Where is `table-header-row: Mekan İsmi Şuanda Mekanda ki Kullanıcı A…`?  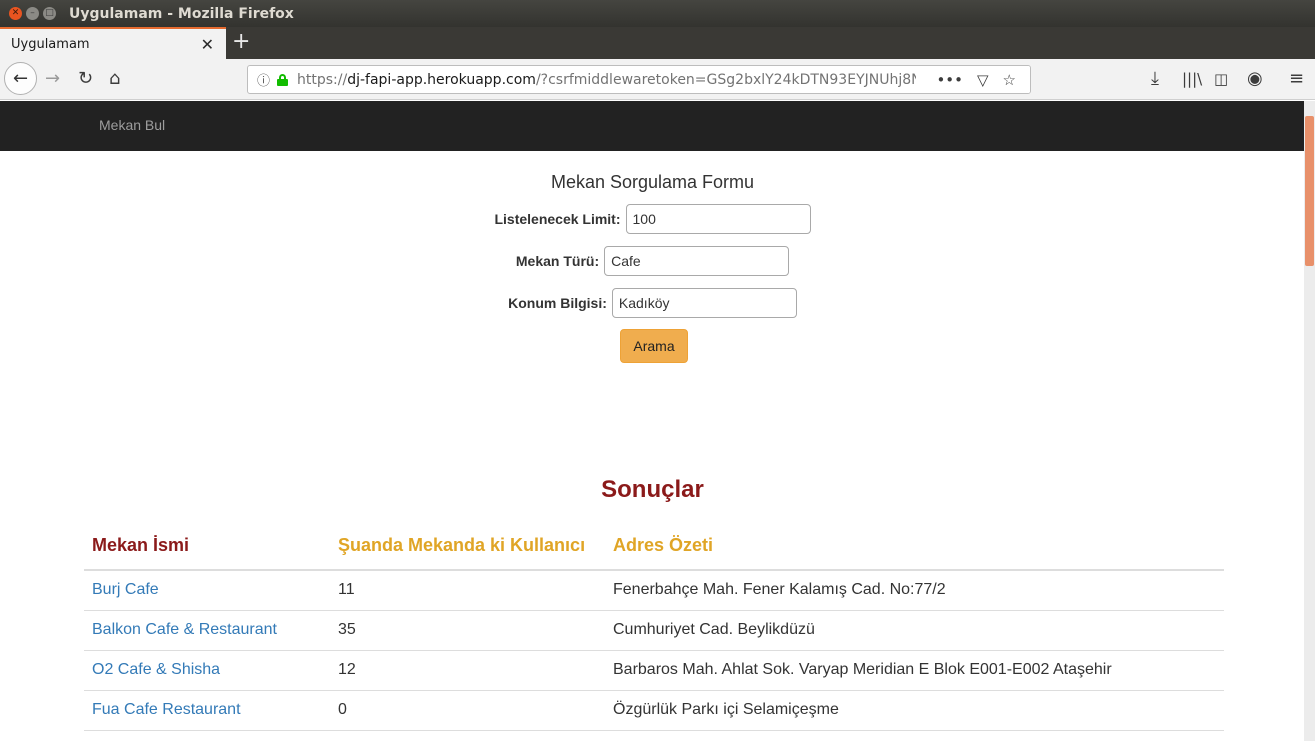 table-header-row: Mekan İsmi Şuanda Mekanda ki Kullanıcı A… is located at coordinates (654, 546).